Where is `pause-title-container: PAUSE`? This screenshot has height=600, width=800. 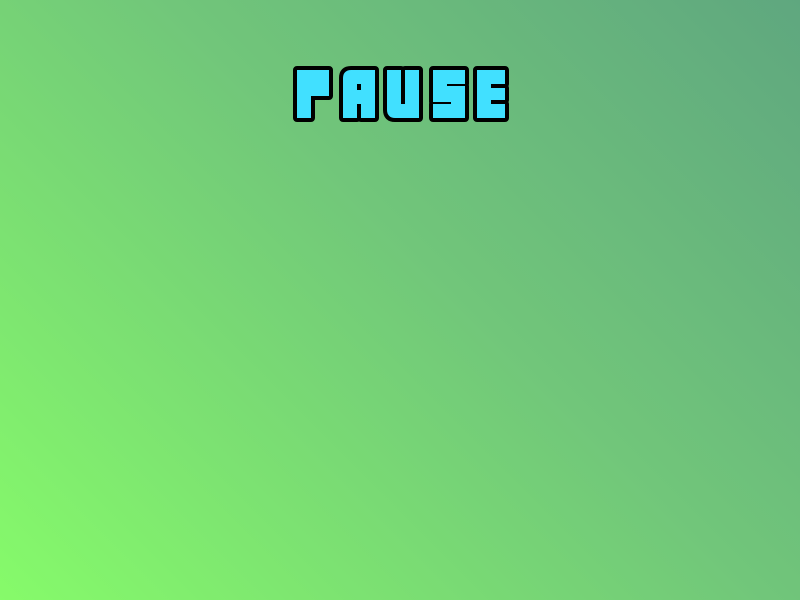
pause-title-container: PAUSE is located at coordinates (400, 96).